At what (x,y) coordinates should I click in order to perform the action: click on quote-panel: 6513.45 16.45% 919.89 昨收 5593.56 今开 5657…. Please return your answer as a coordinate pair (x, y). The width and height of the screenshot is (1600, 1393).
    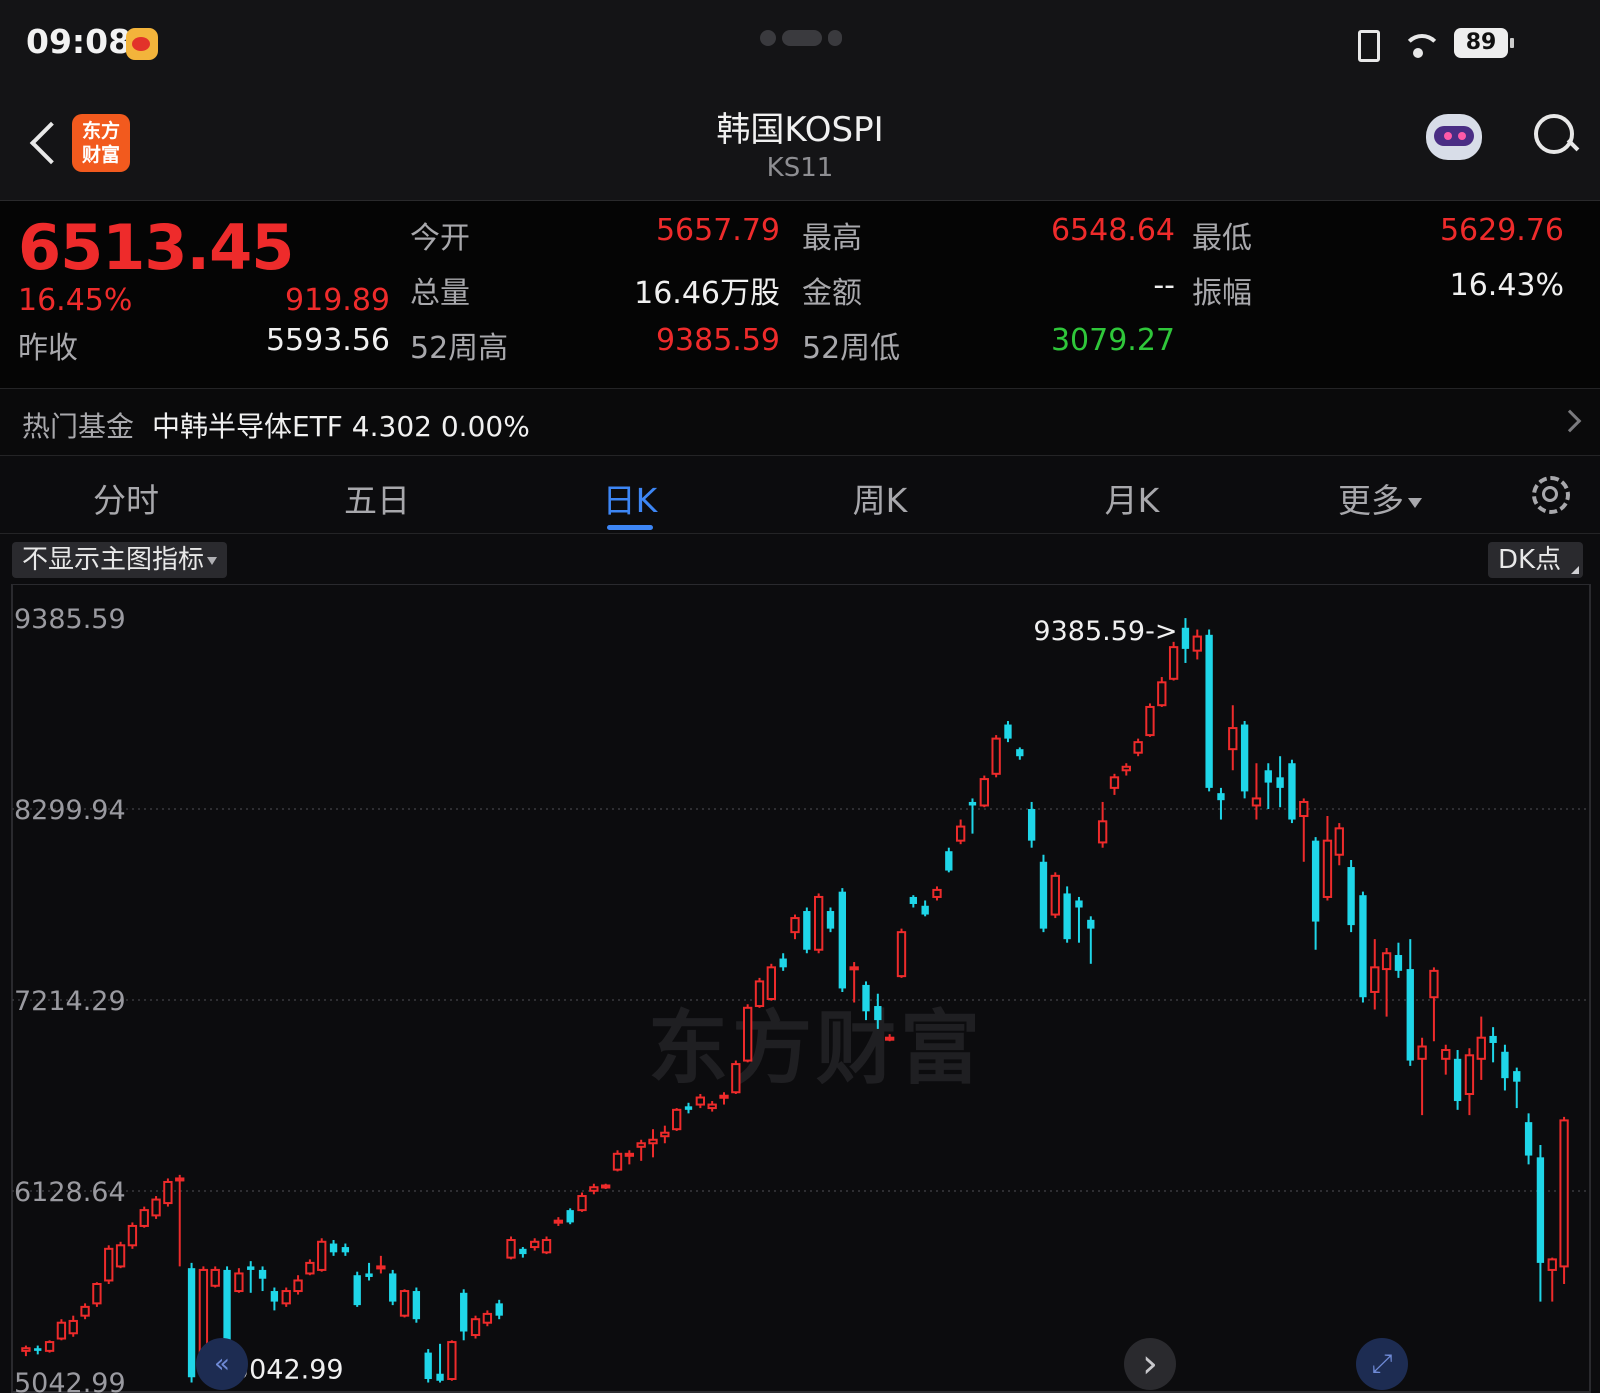
    Looking at the image, I should click on (800, 294).